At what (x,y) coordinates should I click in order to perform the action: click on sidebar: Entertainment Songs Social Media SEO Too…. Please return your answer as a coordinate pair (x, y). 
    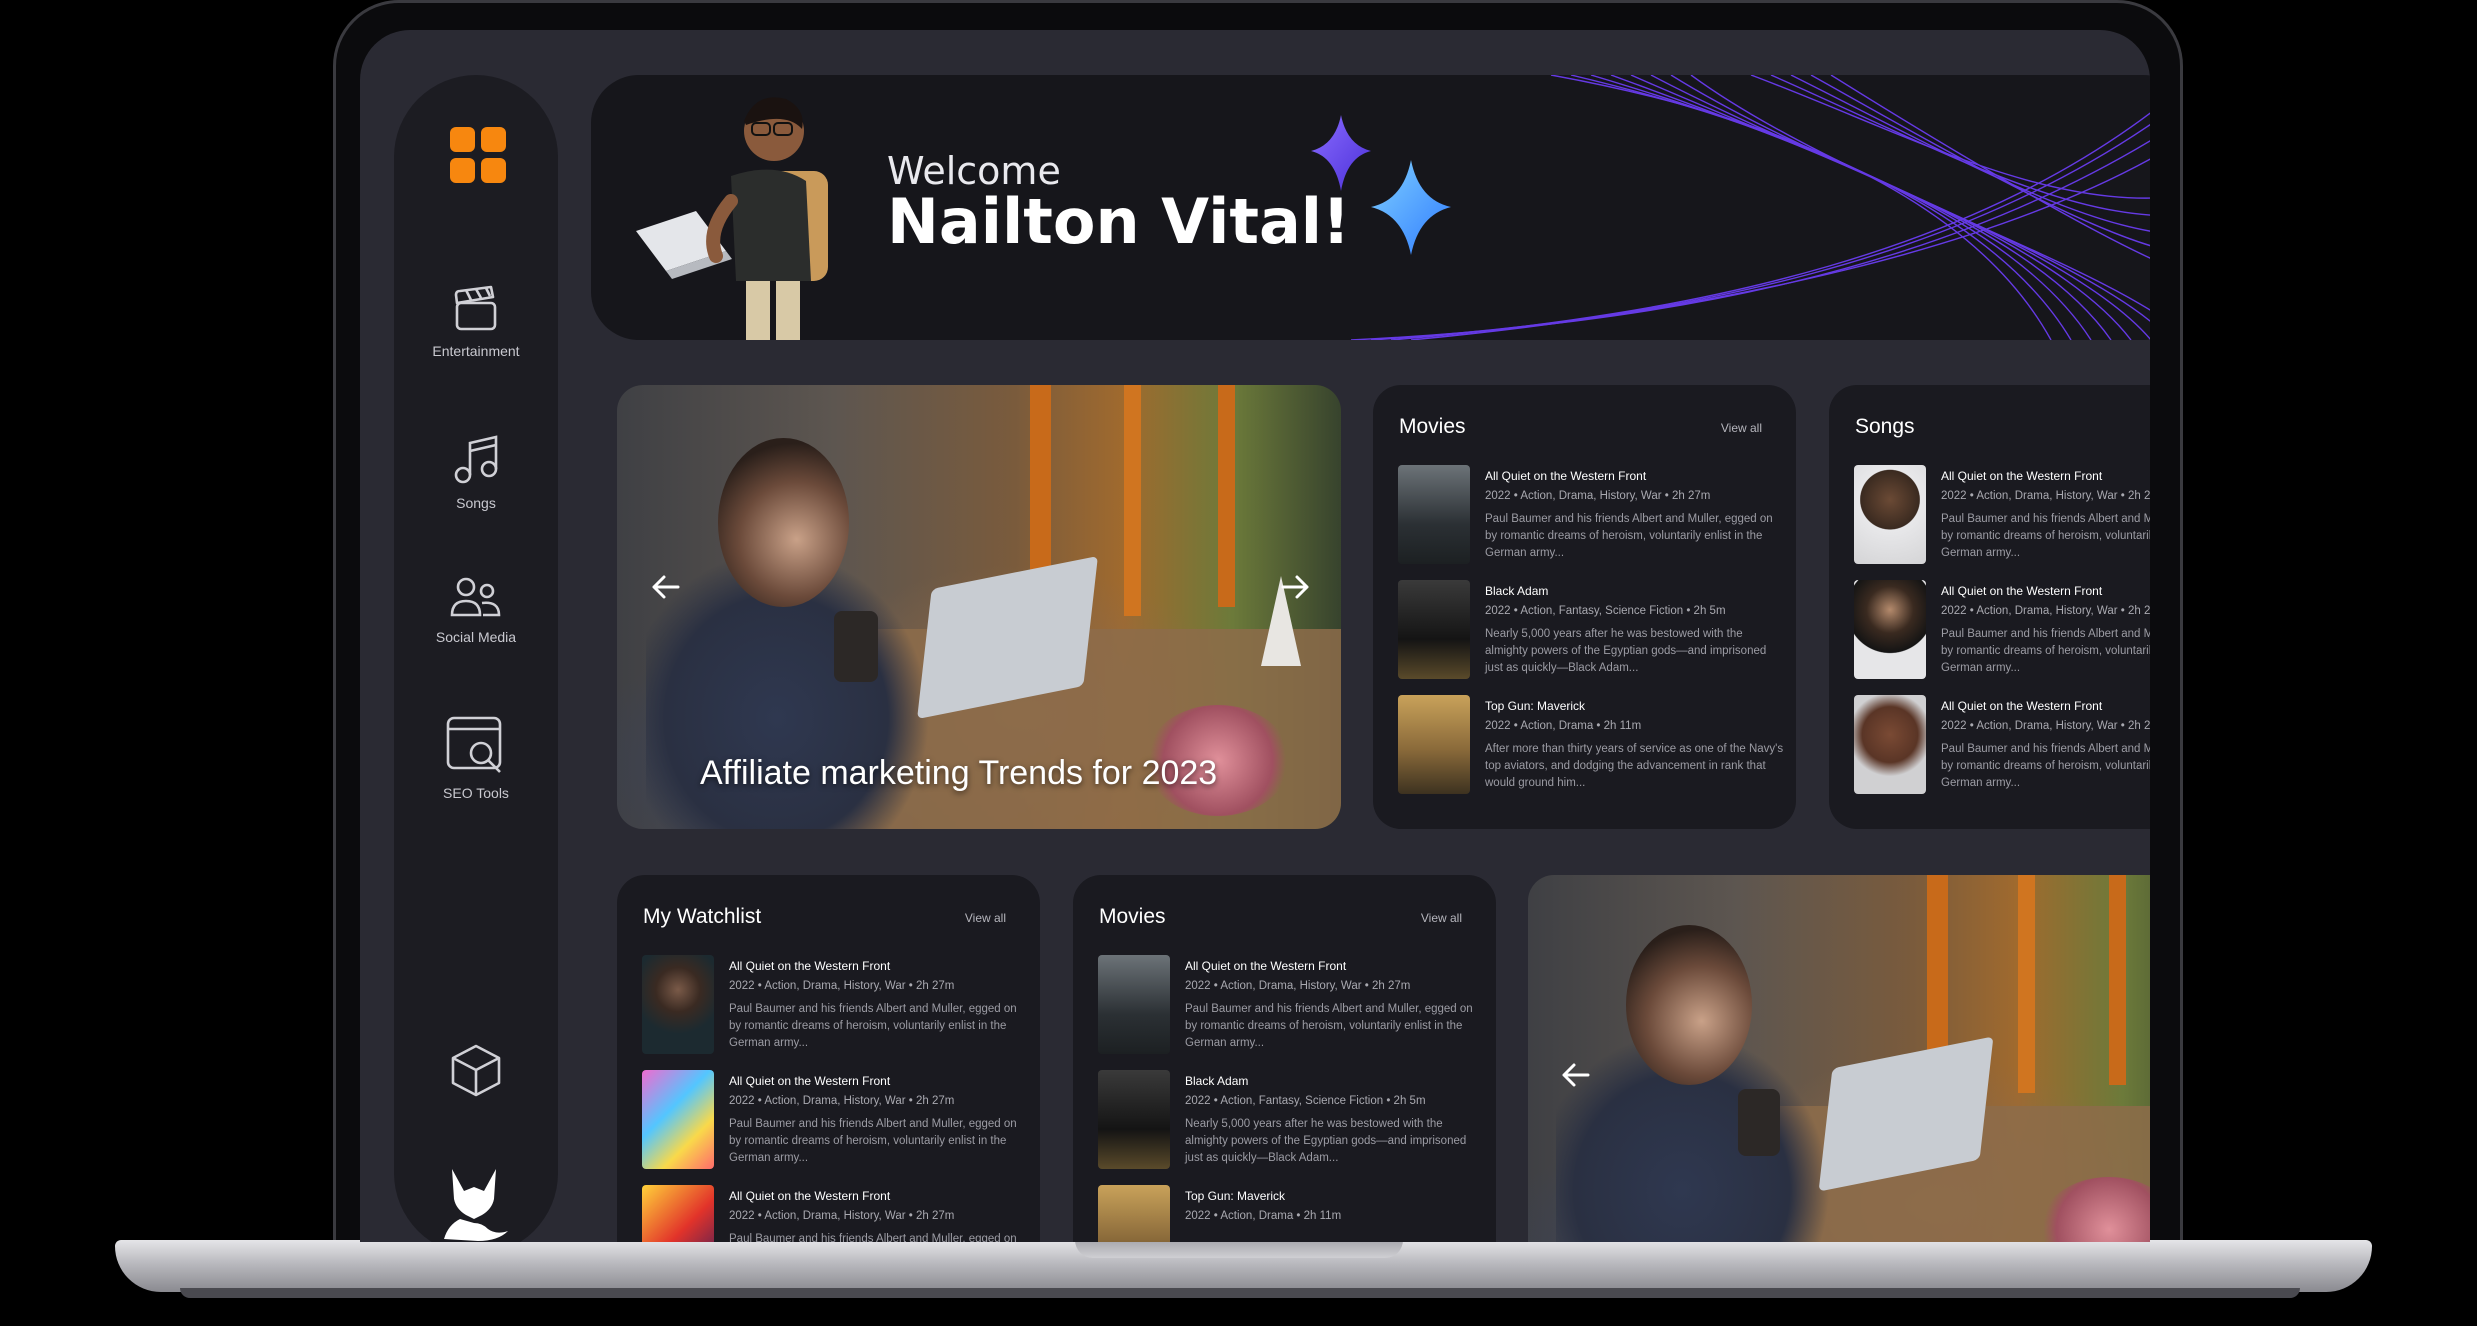
    Looking at the image, I should click on (476, 658).